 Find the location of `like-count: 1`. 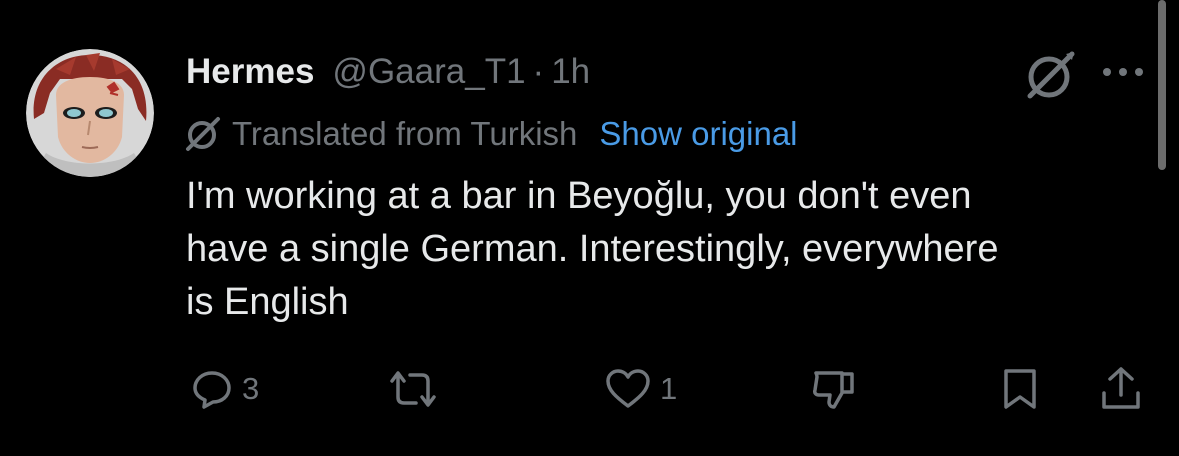

like-count: 1 is located at coordinates (669, 388).